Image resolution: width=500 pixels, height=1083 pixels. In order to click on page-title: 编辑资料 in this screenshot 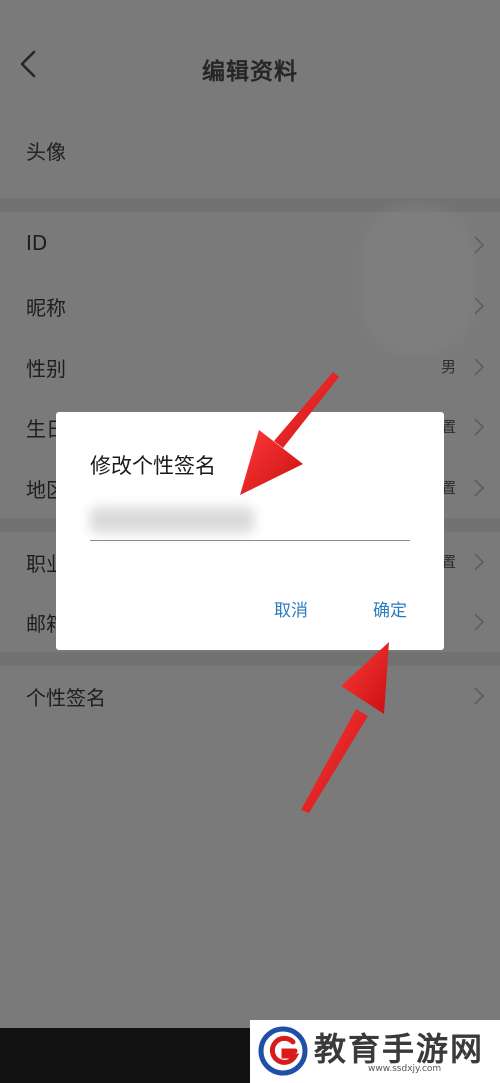, I will do `click(250, 72)`.